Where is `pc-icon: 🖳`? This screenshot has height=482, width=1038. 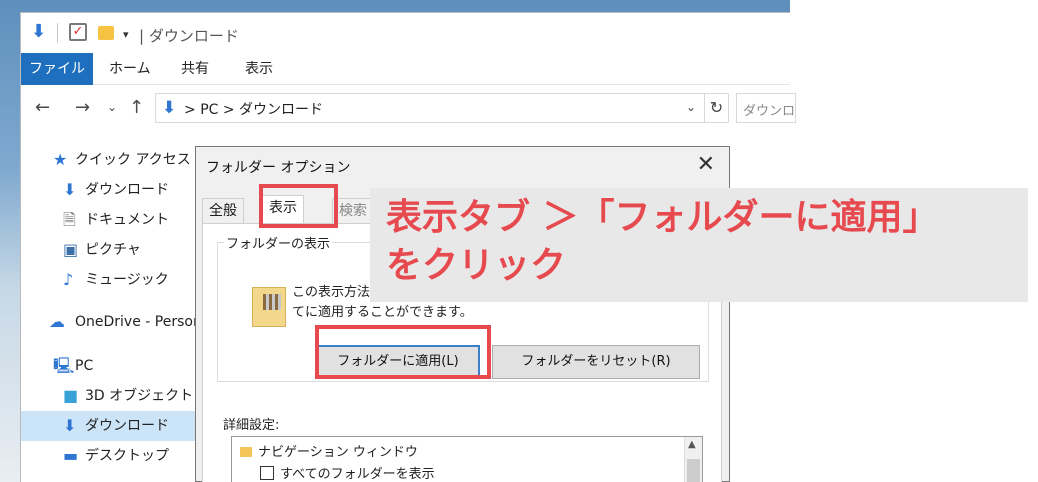 pc-icon: 🖳 is located at coordinates (64, 365).